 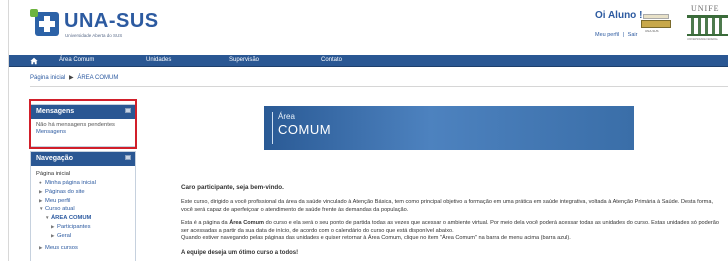 I want to click on course-banner: Área COMUM, so click(x=449, y=128).